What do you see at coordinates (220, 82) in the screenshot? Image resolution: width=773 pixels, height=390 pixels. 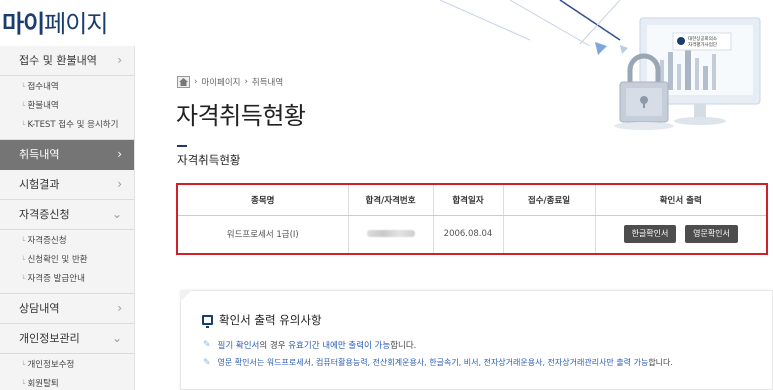 I see `breadcrumb-mypage: 마이페이지` at bounding box center [220, 82].